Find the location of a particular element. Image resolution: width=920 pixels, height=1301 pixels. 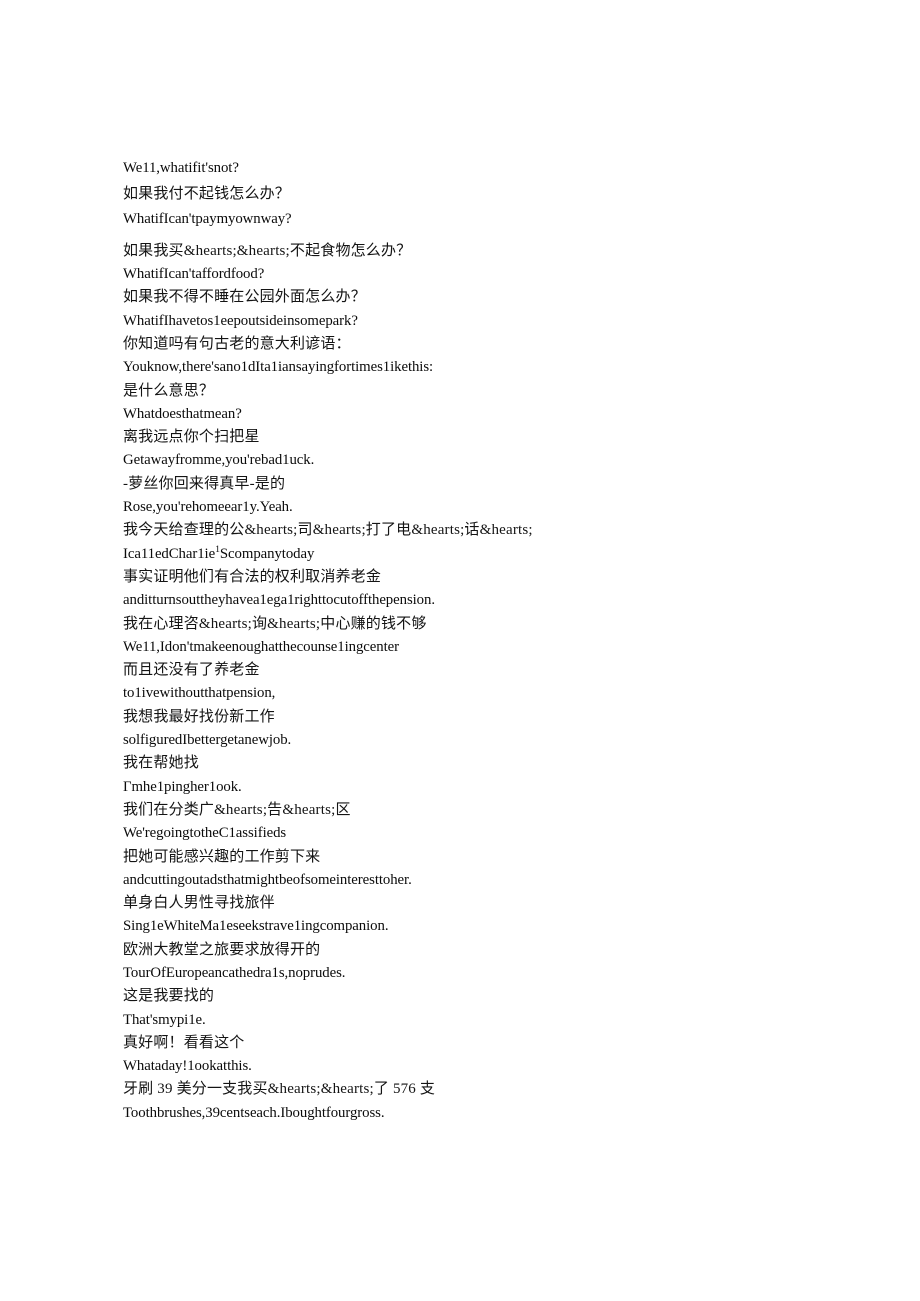

transcript-line-en: WhatifIcan'taffordfood? is located at coordinates (194, 274).